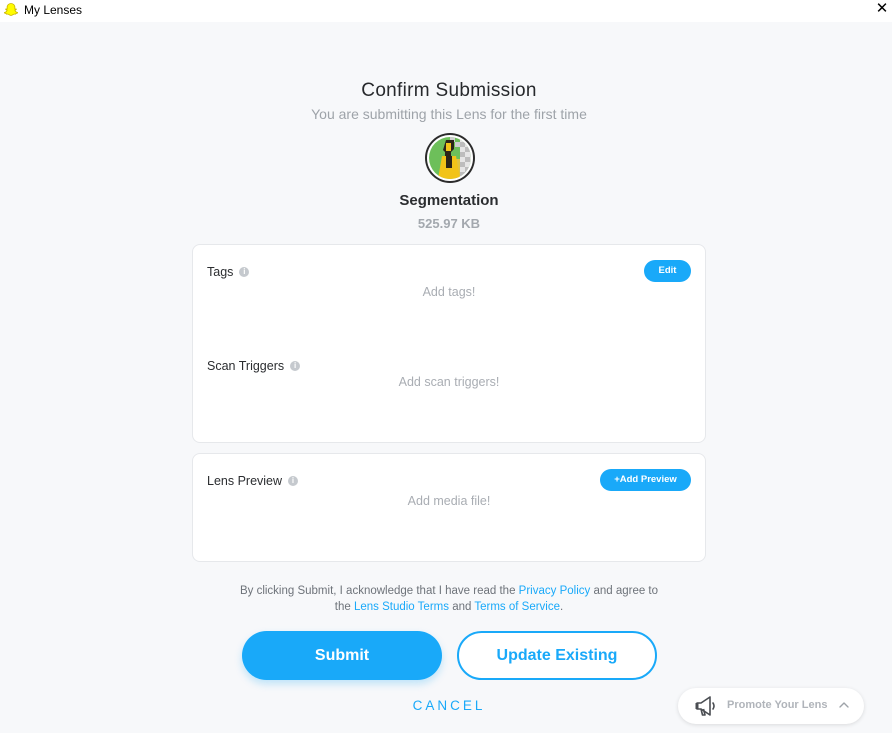  I want to click on promote-your-lens-button: Promote Your Lens, so click(771, 706).